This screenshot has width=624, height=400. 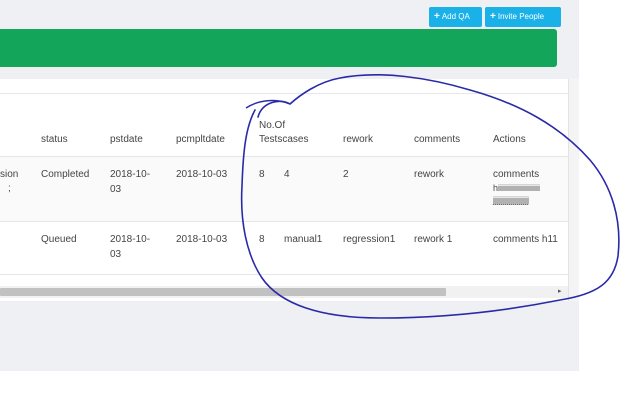 I want to click on divider, so click(x=284, y=93).